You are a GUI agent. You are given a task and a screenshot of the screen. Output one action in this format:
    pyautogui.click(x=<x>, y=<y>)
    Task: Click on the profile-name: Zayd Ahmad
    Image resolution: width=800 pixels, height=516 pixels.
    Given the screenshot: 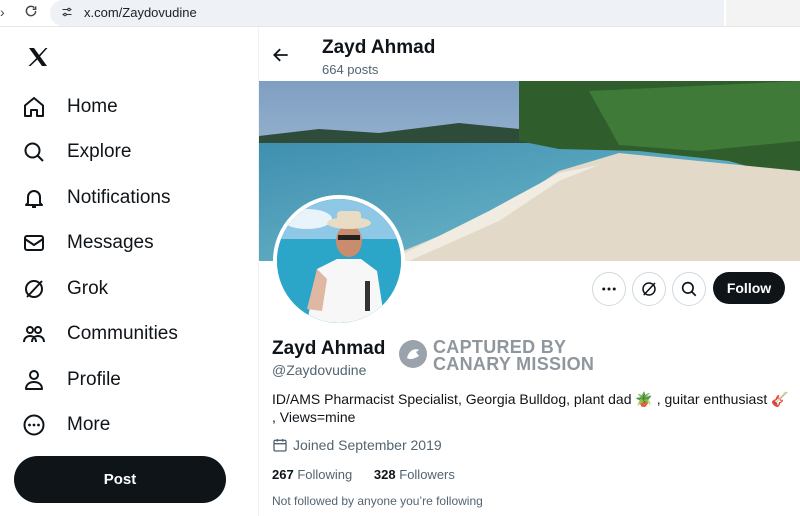 What is the action you would take?
    pyautogui.click(x=329, y=348)
    